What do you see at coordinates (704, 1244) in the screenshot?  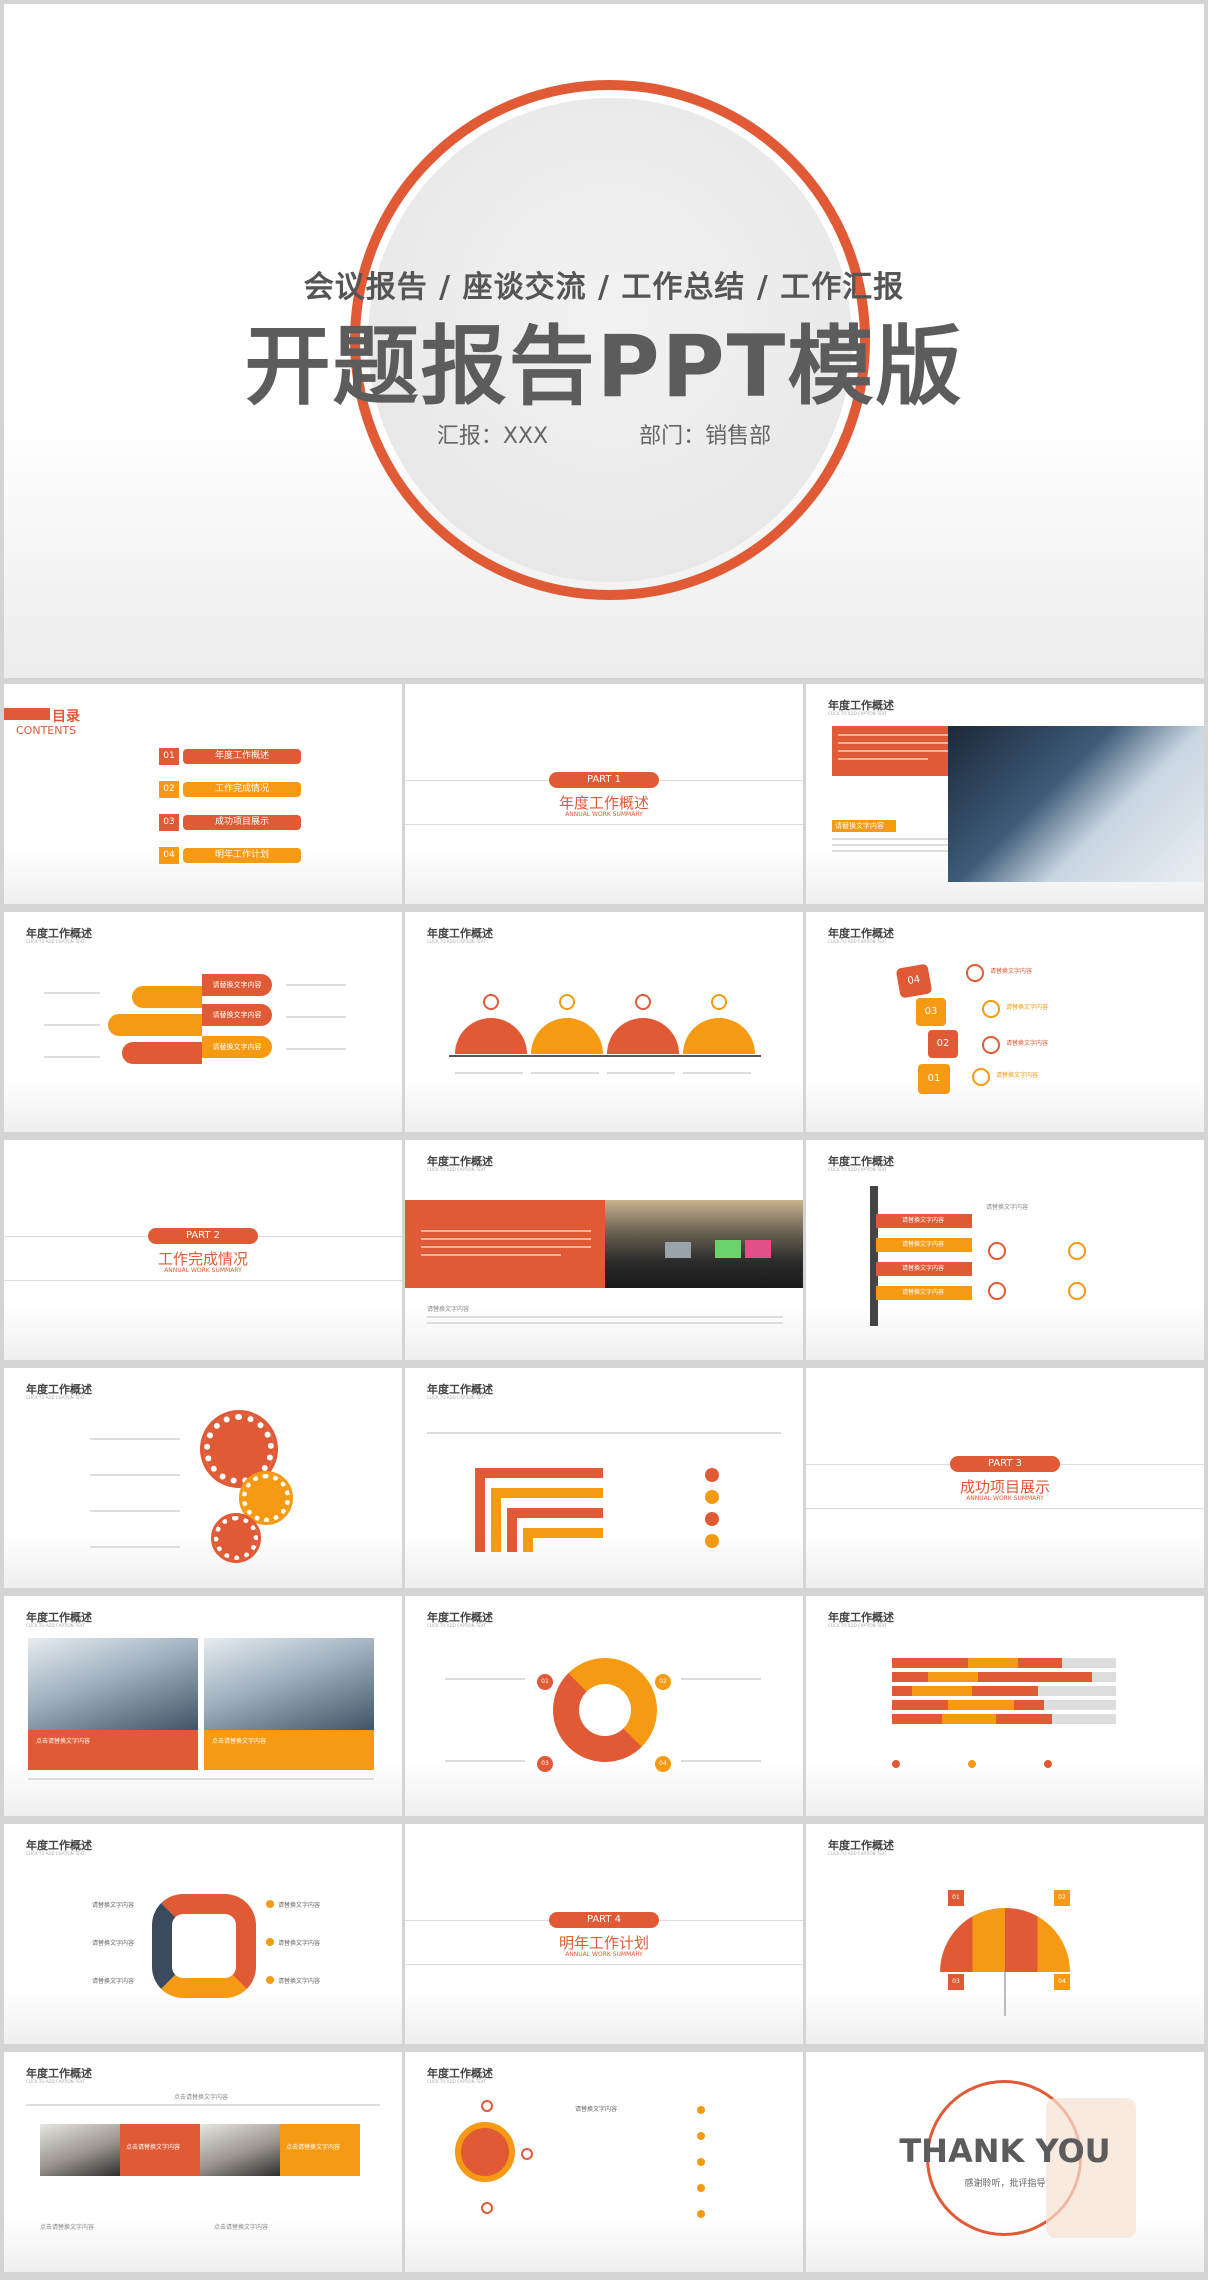 I see `photo-office` at bounding box center [704, 1244].